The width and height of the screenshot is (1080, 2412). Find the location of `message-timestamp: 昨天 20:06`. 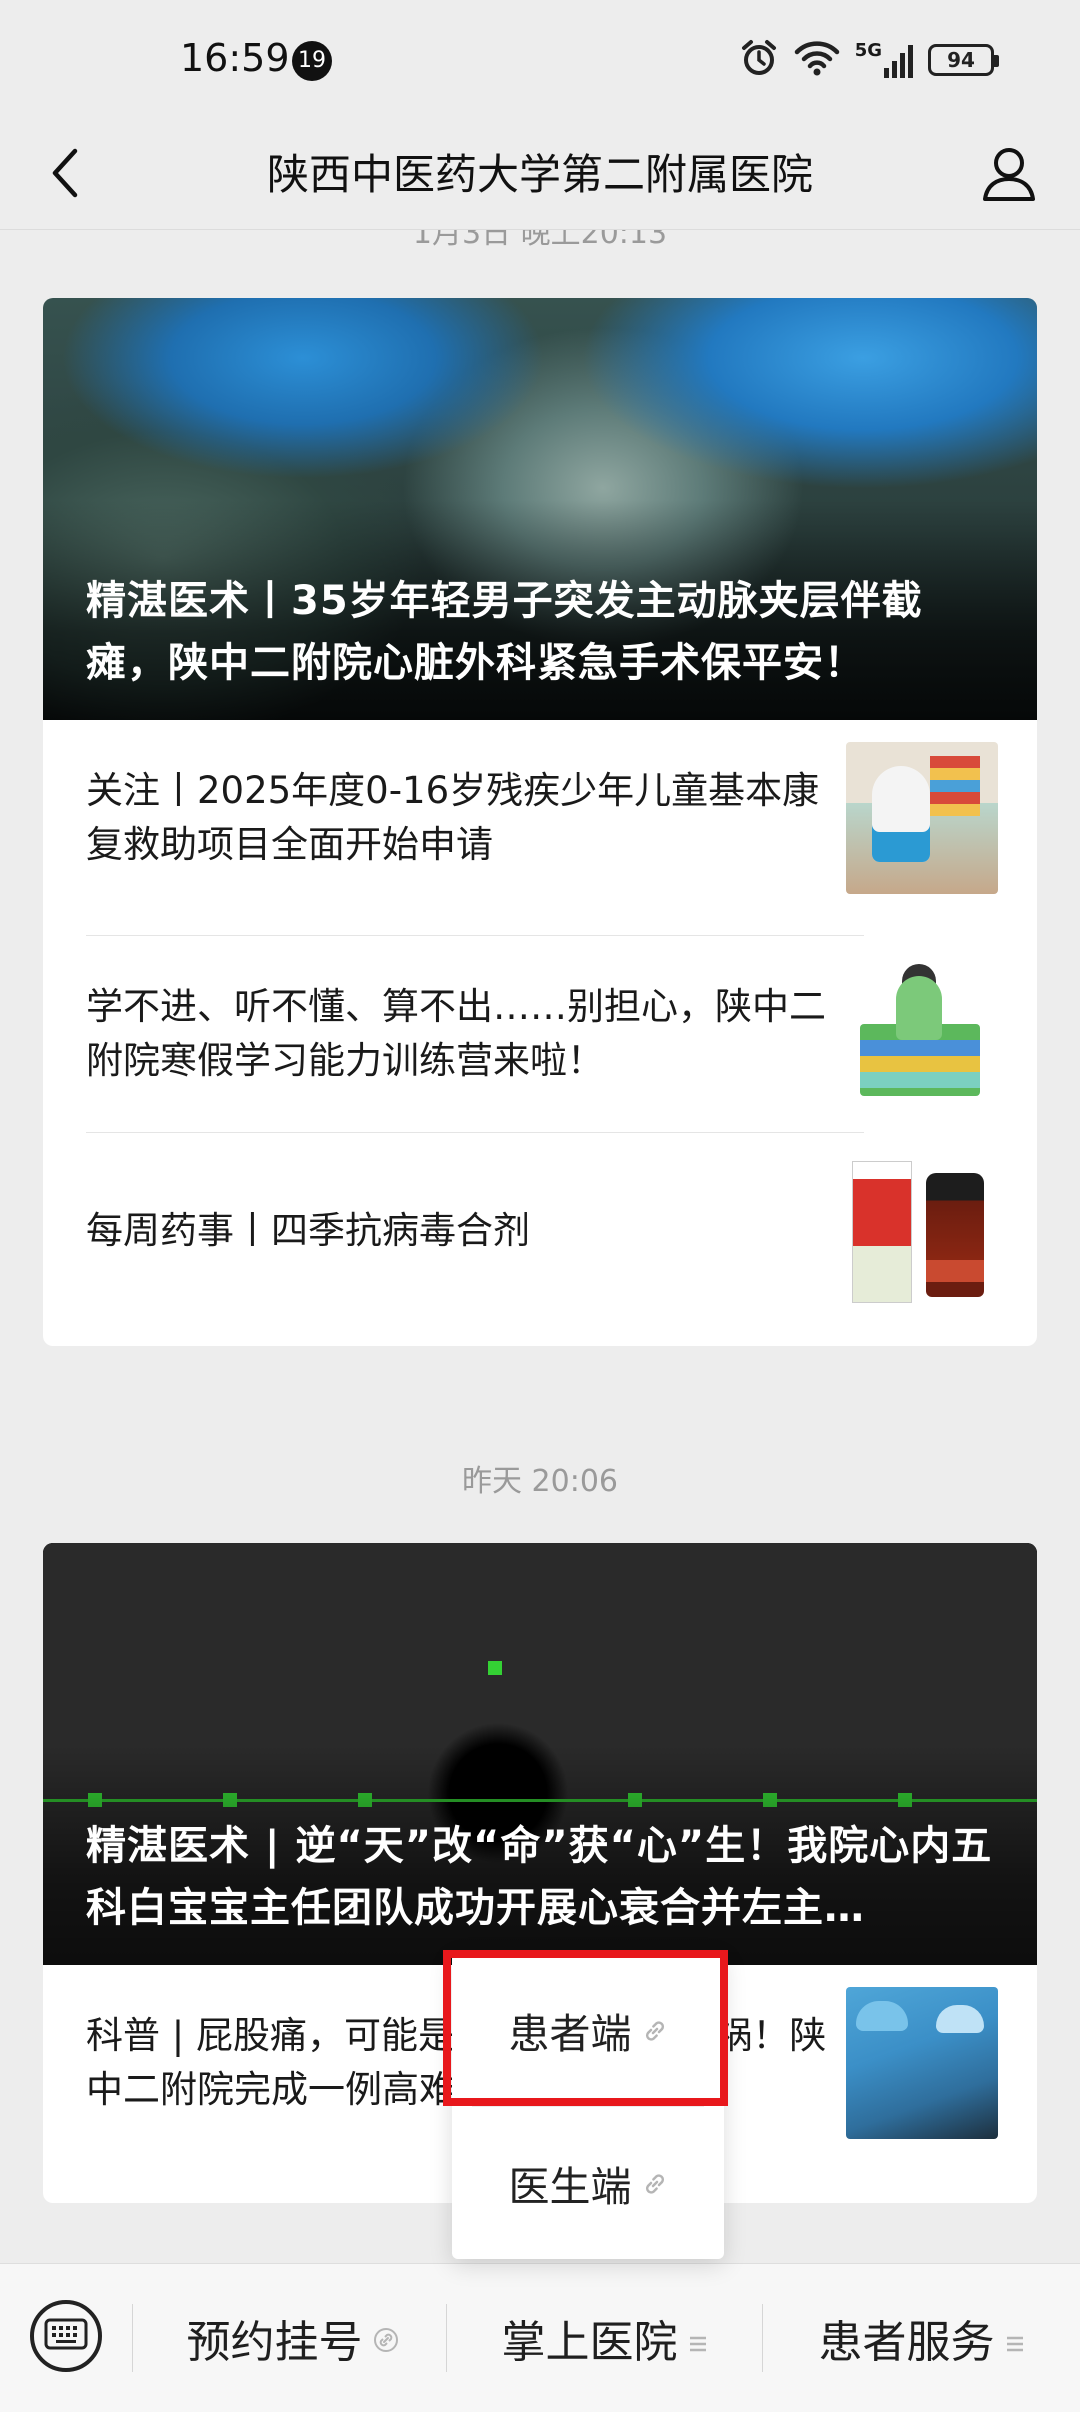

message-timestamp: 昨天 20:06 is located at coordinates (540, 1481).